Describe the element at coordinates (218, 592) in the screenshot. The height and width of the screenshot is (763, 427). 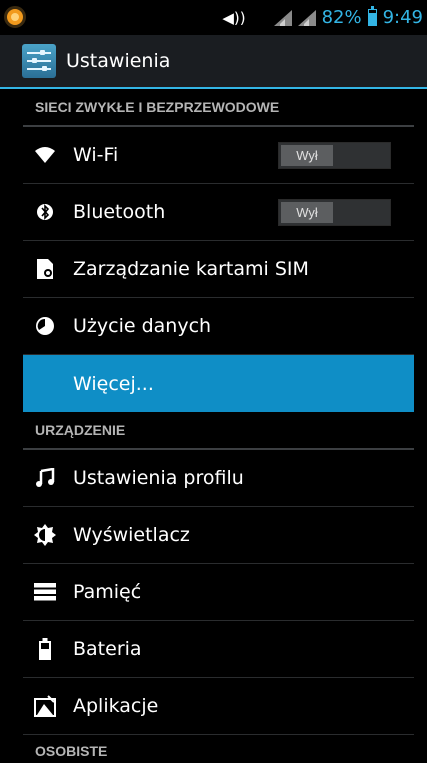
I see `settings-item-storage: Pamięć` at that location.